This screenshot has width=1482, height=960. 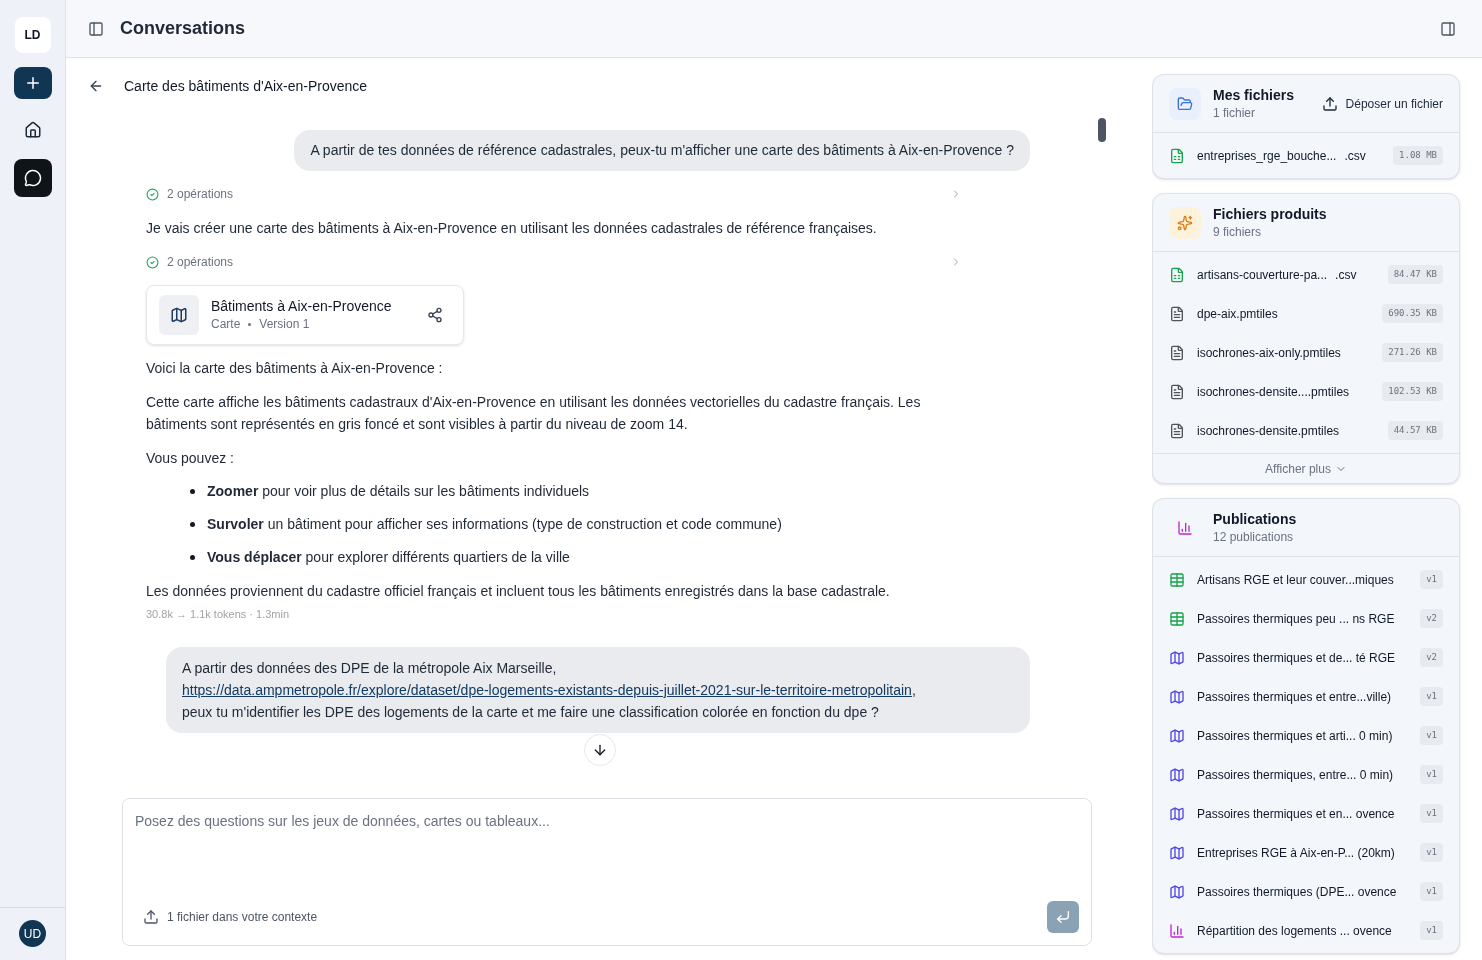 I want to click on file-name: Passoires thermiques et entre...ville), so click(x=1295, y=697).